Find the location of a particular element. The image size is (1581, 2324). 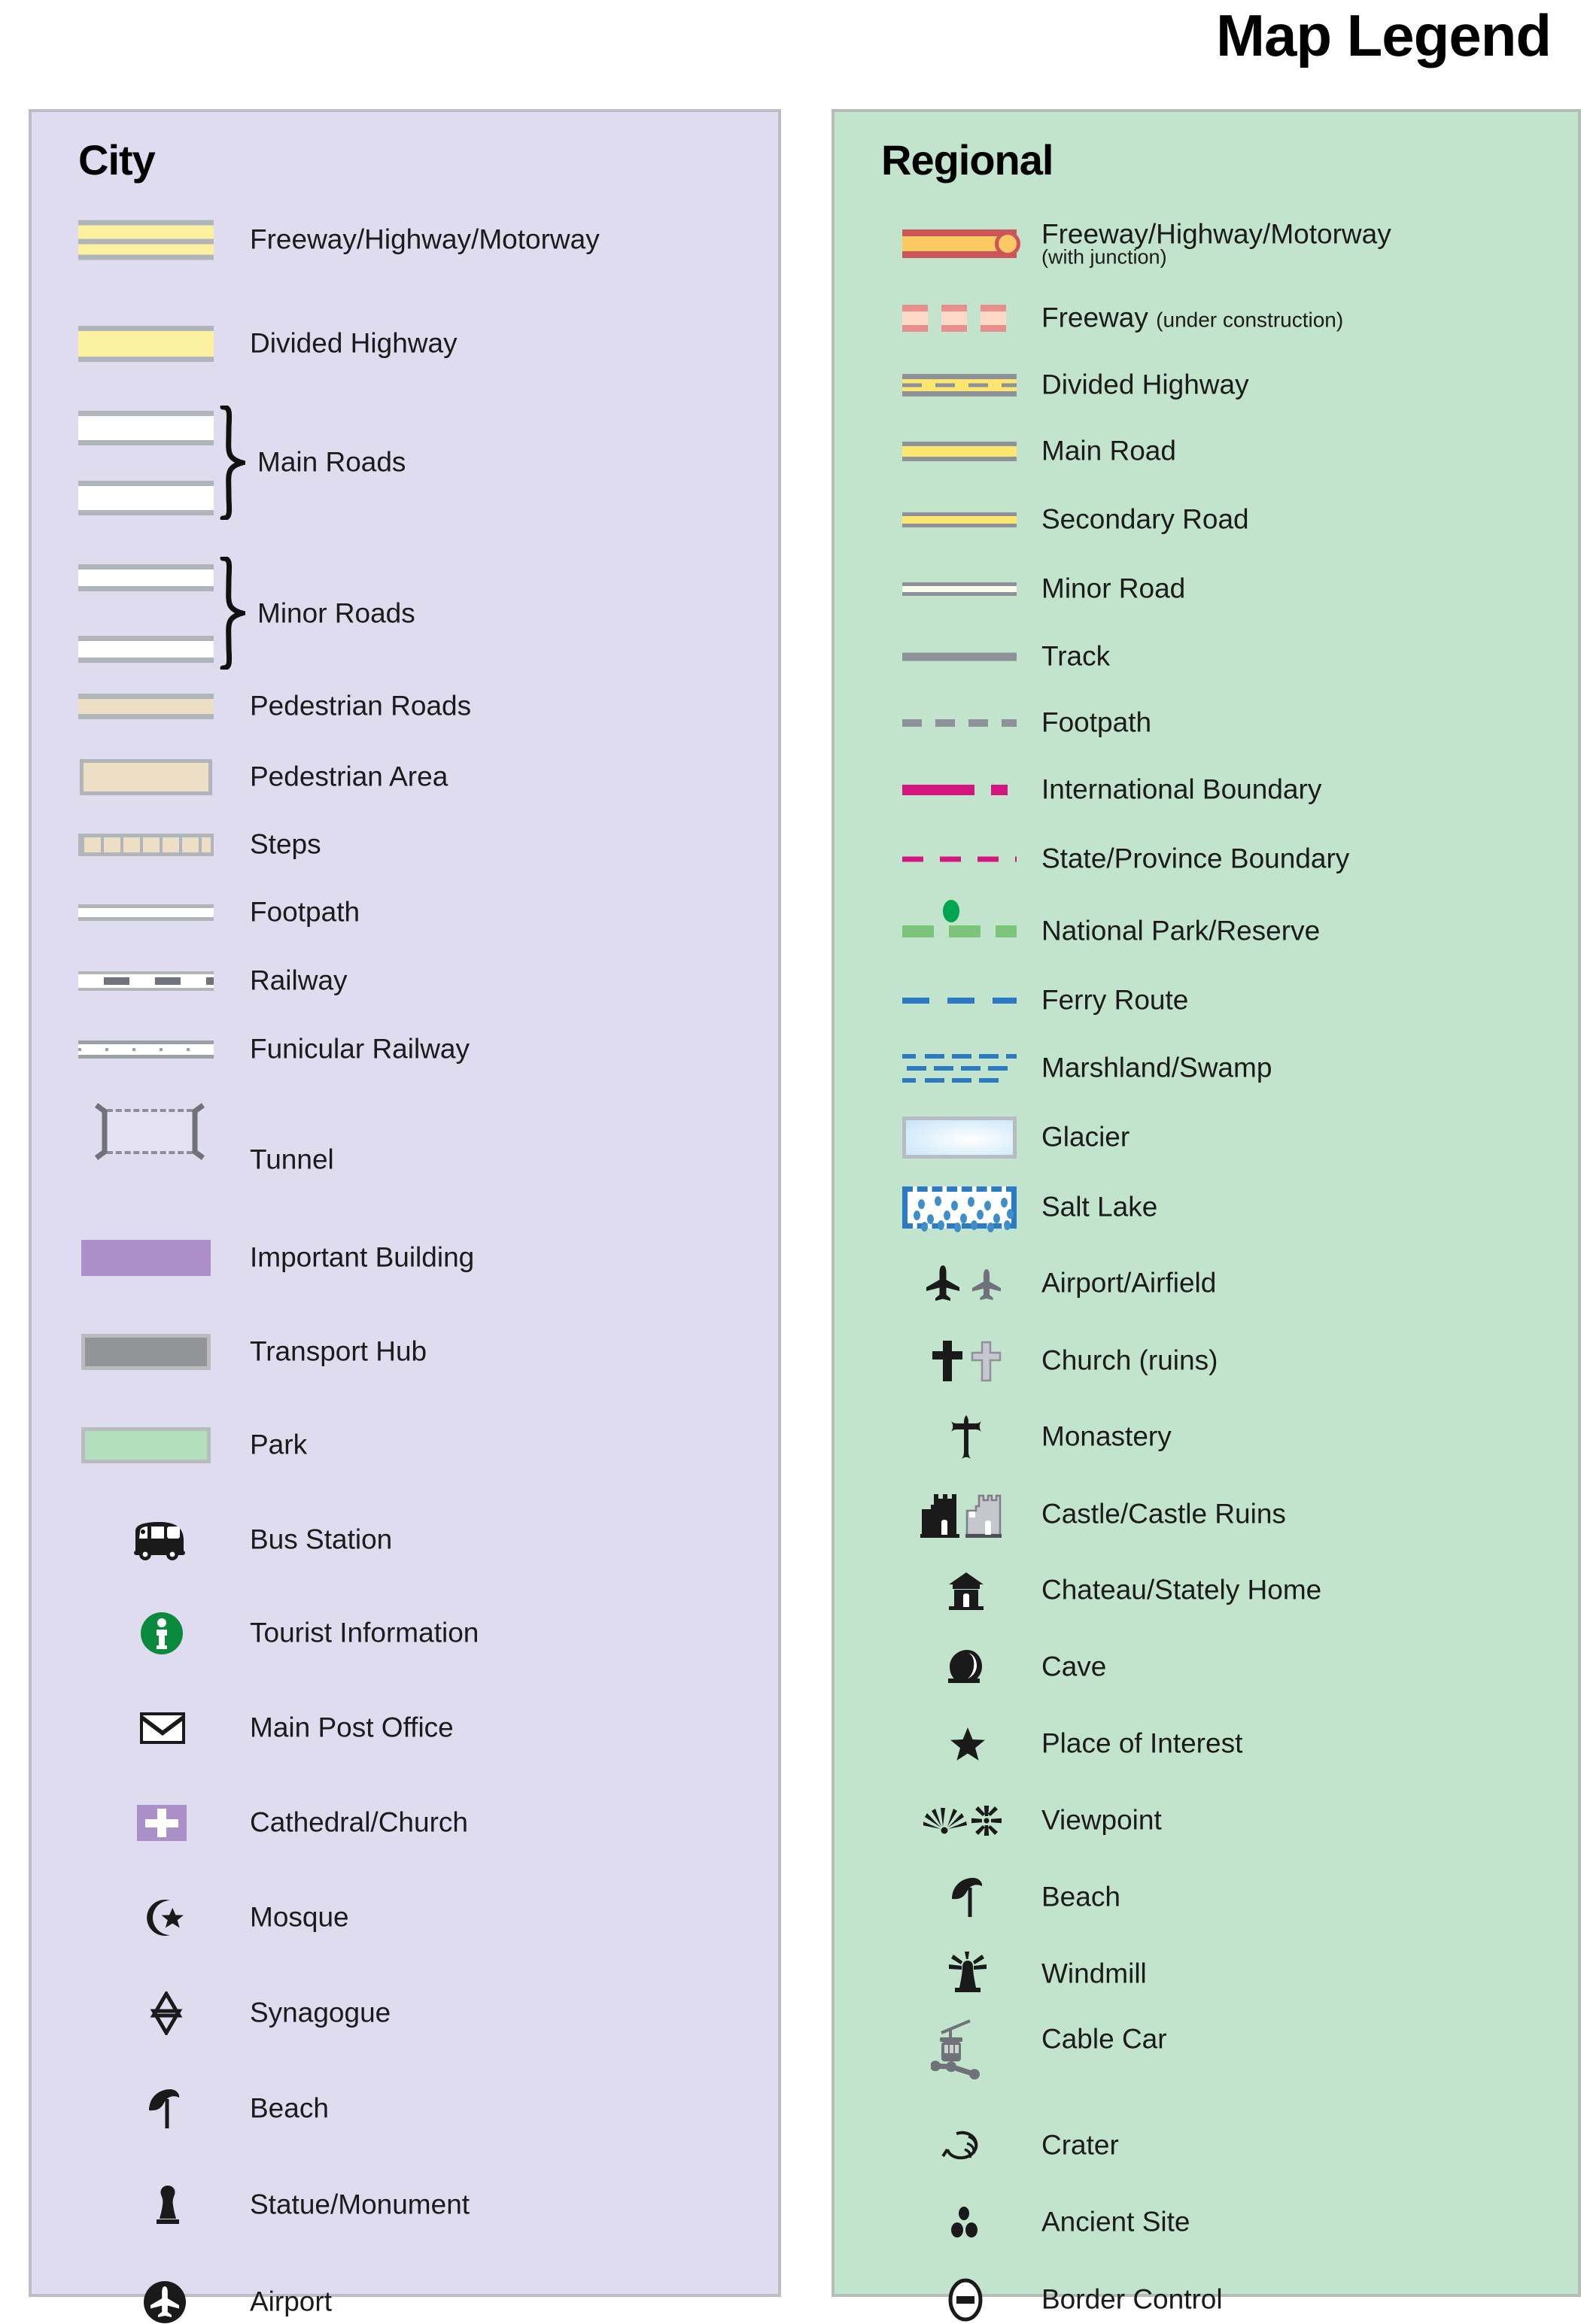

legend-label: Main Roads is located at coordinates (331, 462).